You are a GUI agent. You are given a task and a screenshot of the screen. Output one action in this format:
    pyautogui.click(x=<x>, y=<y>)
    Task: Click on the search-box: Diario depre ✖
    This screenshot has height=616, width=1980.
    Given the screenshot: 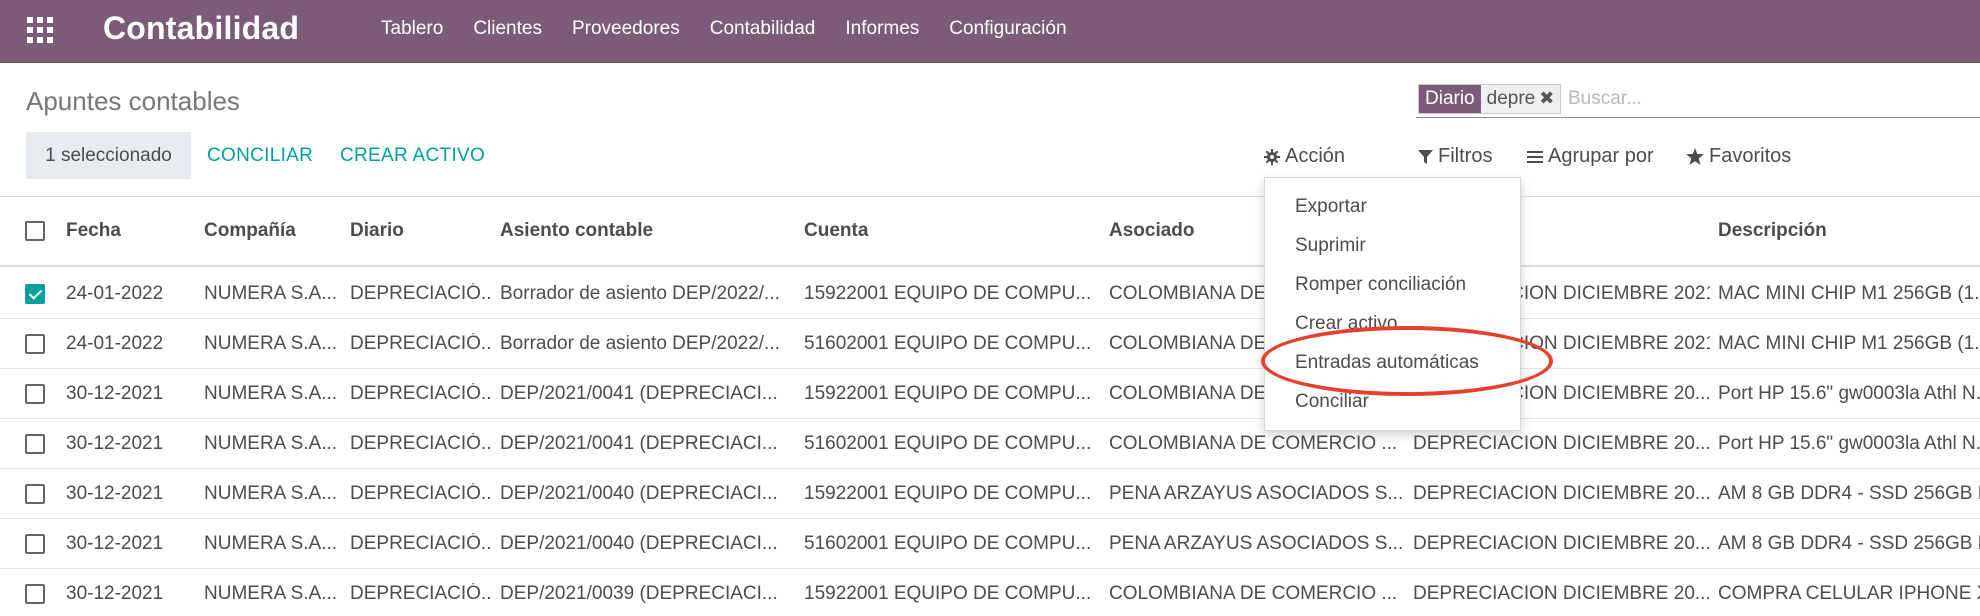 What is the action you would take?
    pyautogui.click(x=1698, y=101)
    